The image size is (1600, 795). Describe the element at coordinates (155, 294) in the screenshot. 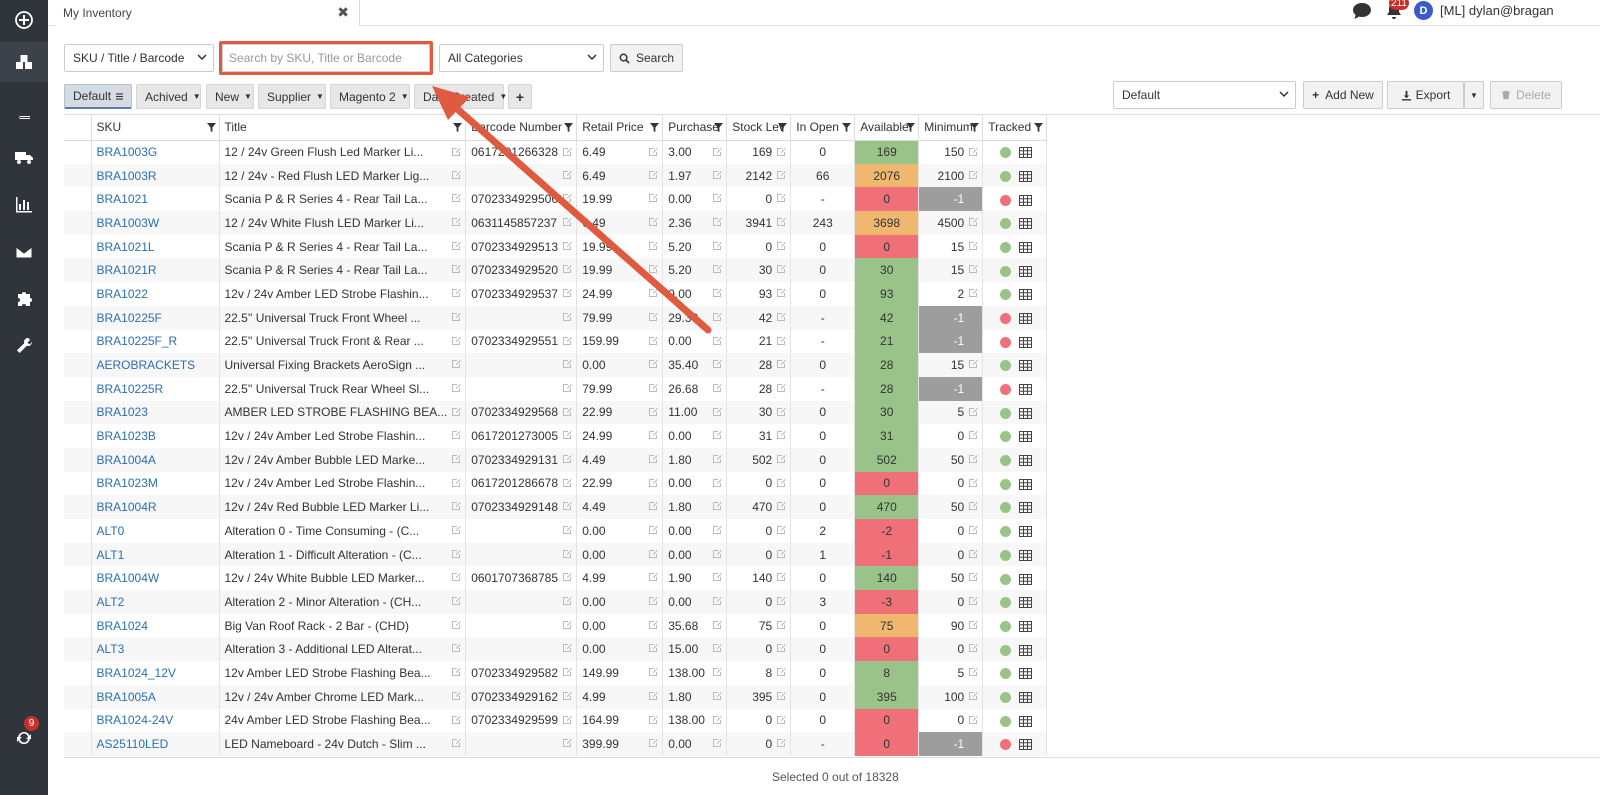

I see `sku-link: BRA1022` at that location.